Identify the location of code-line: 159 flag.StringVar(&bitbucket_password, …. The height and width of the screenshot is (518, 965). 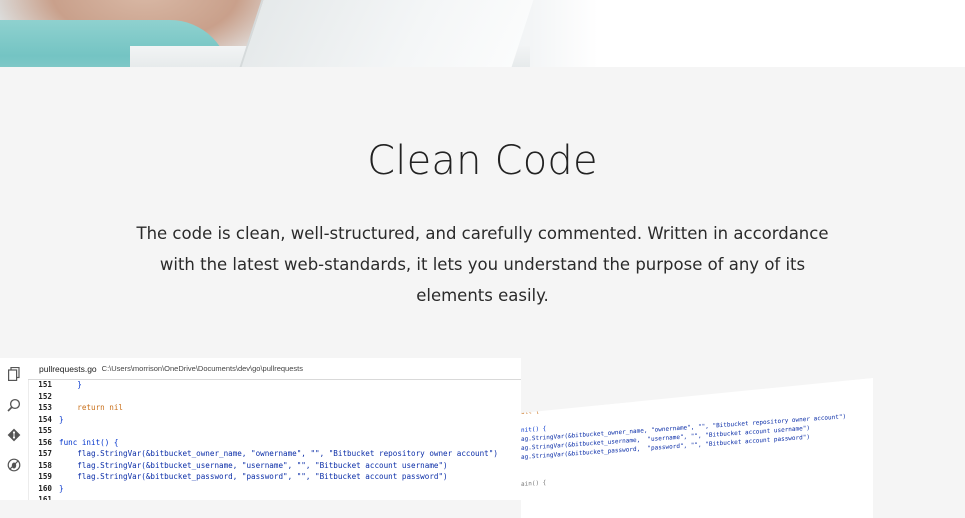
(243, 476).